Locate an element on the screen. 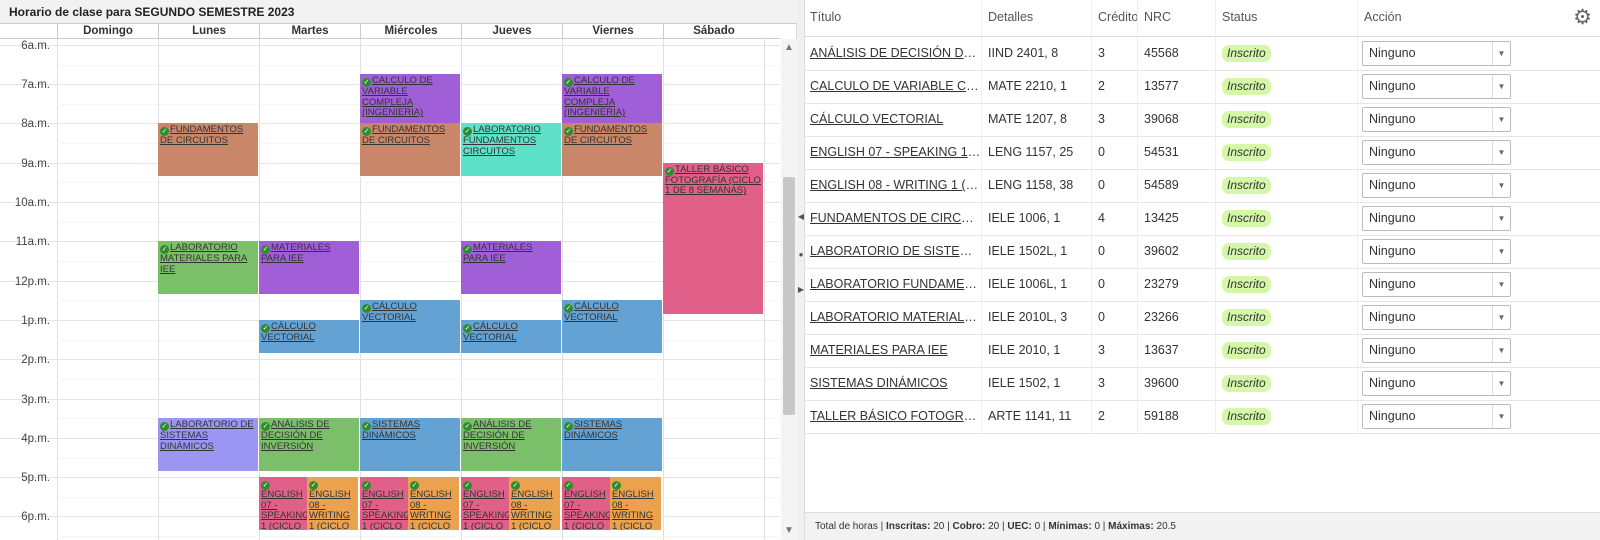 This screenshot has height=540, width=1600. scroll-thumb is located at coordinates (789, 296).